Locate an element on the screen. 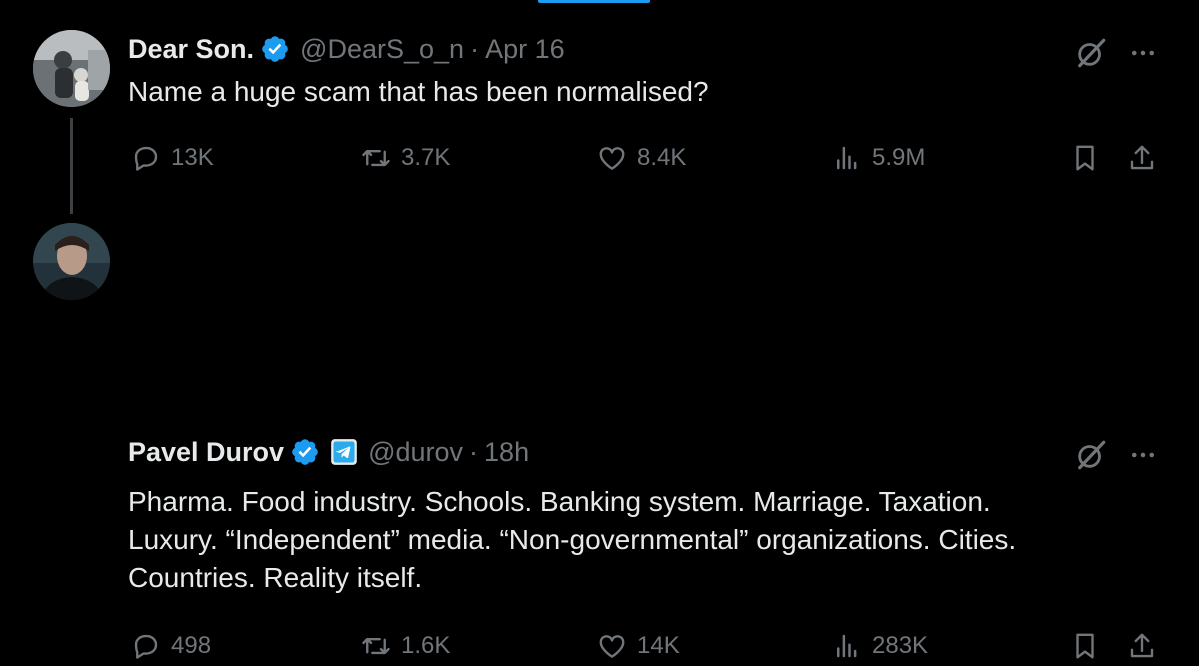 The height and width of the screenshot is (666, 1199). author-handle: @durov is located at coordinates (415, 452).